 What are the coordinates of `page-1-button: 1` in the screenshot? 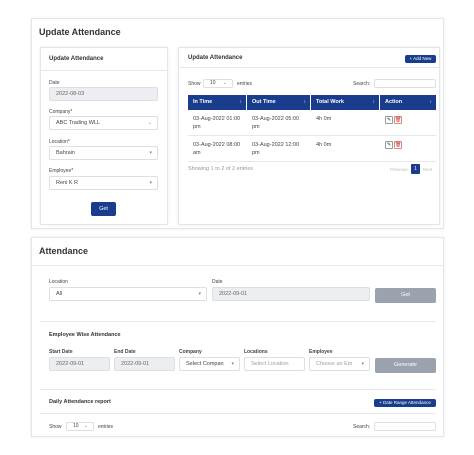 It's located at (415, 169).